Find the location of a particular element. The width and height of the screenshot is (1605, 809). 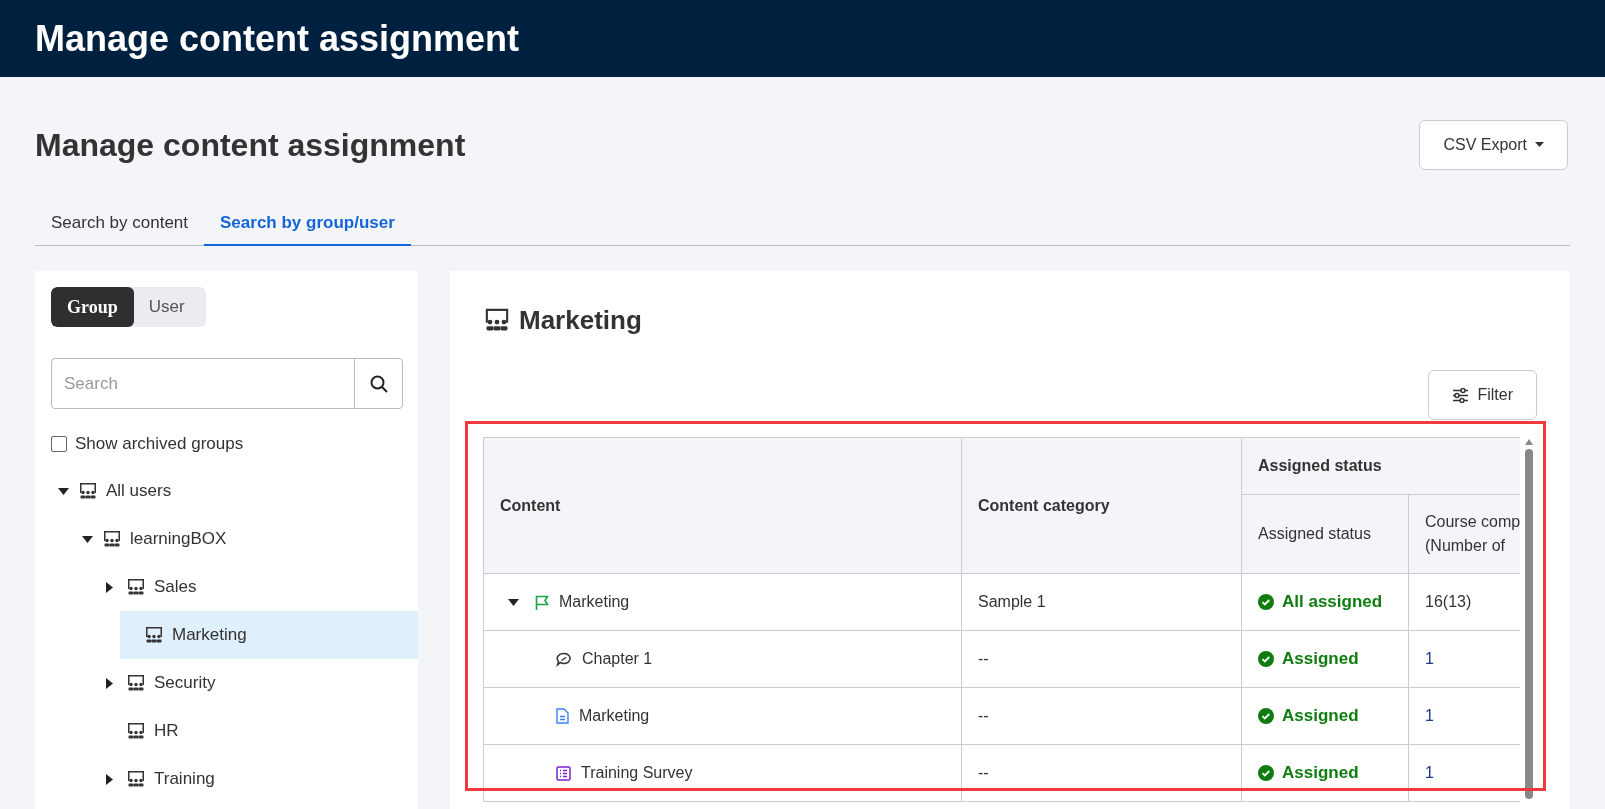

segment-button: Group is located at coordinates (92, 307).